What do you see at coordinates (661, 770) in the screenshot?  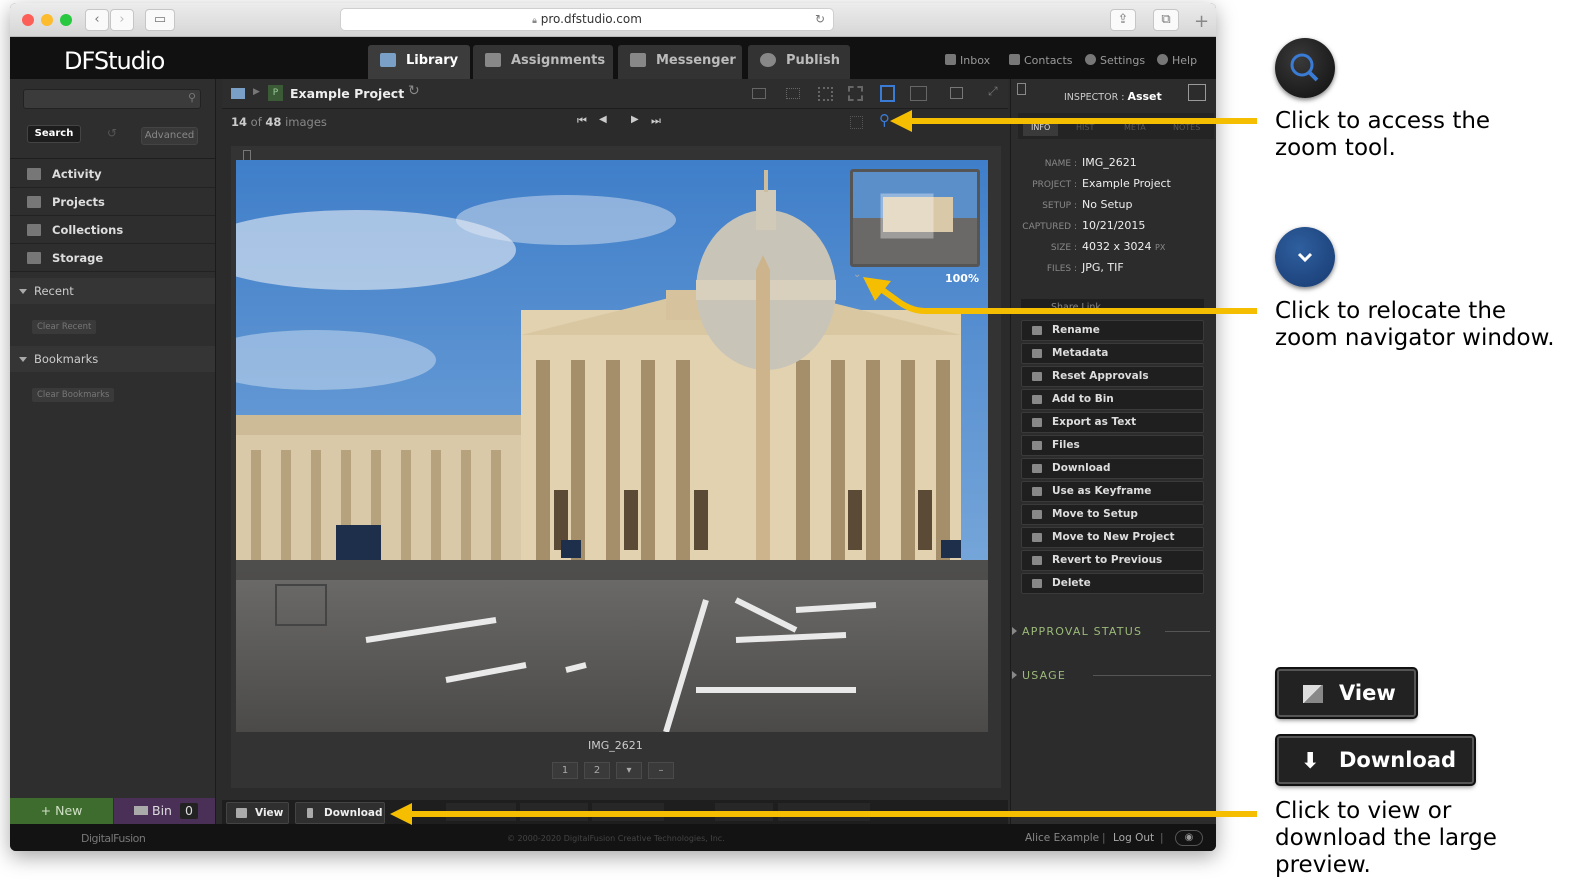 I see `remove-button: –` at bounding box center [661, 770].